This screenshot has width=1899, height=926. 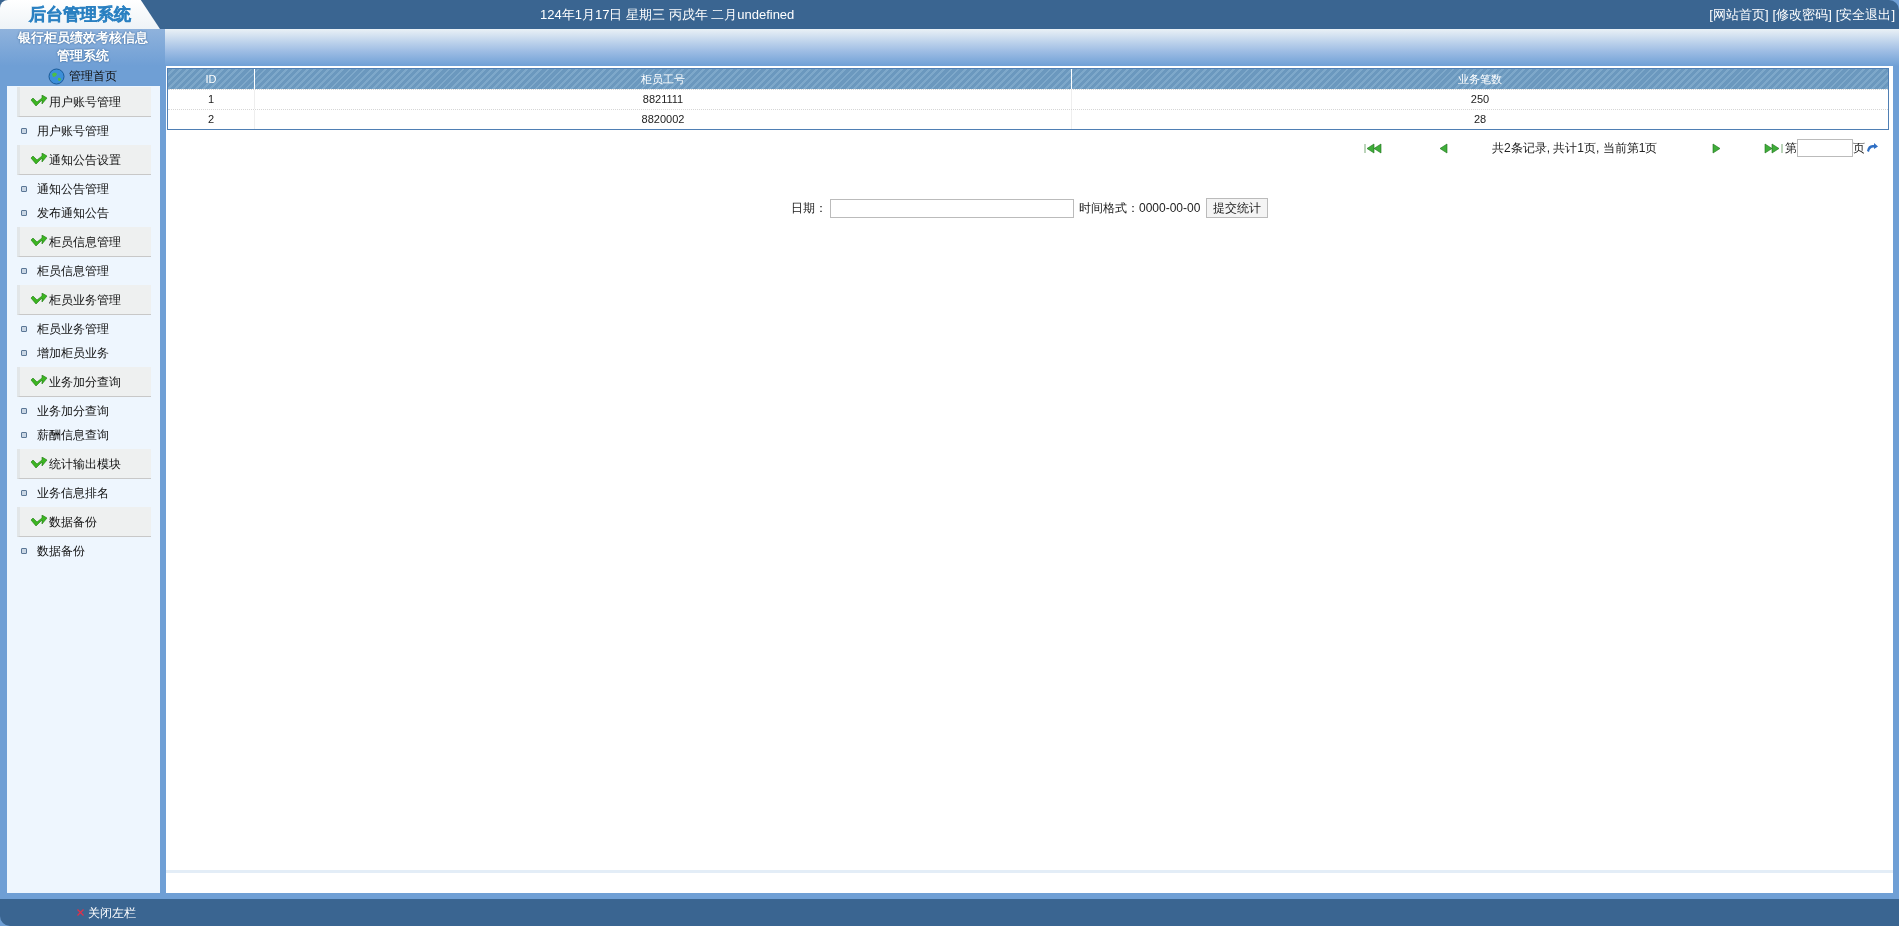 I want to click on submit-button: 提交统计, so click(x=1237, y=208).